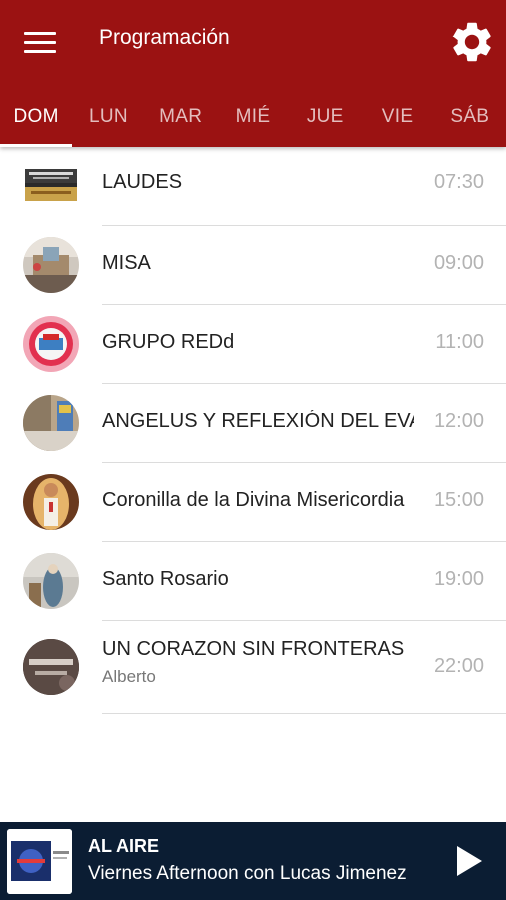  I want to click on program-title: MISA, so click(126, 263).